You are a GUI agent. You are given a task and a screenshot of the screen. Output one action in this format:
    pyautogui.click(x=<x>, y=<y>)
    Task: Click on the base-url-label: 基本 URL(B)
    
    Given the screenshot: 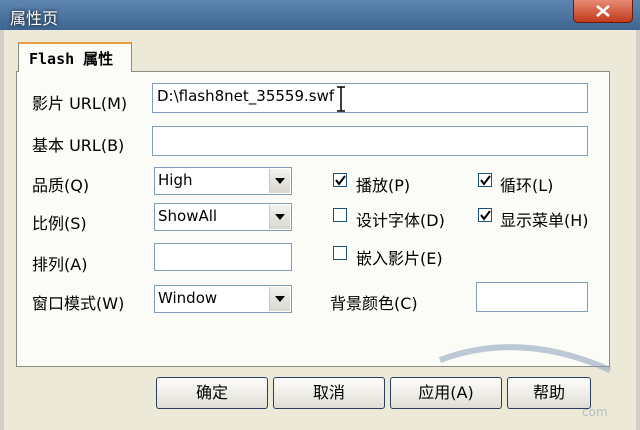 What is the action you would take?
    pyautogui.click(x=78, y=145)
    